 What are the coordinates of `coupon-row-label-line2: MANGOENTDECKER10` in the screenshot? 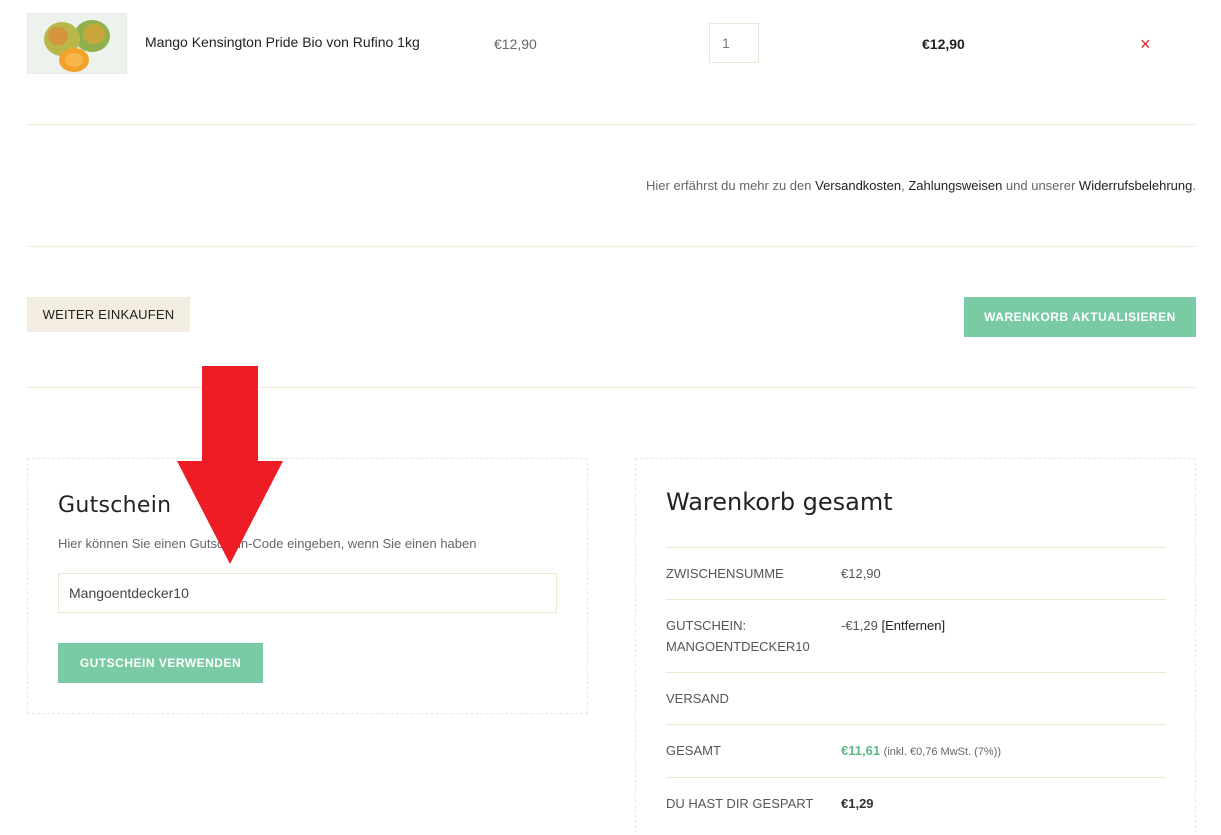 It's located at (738, 646).